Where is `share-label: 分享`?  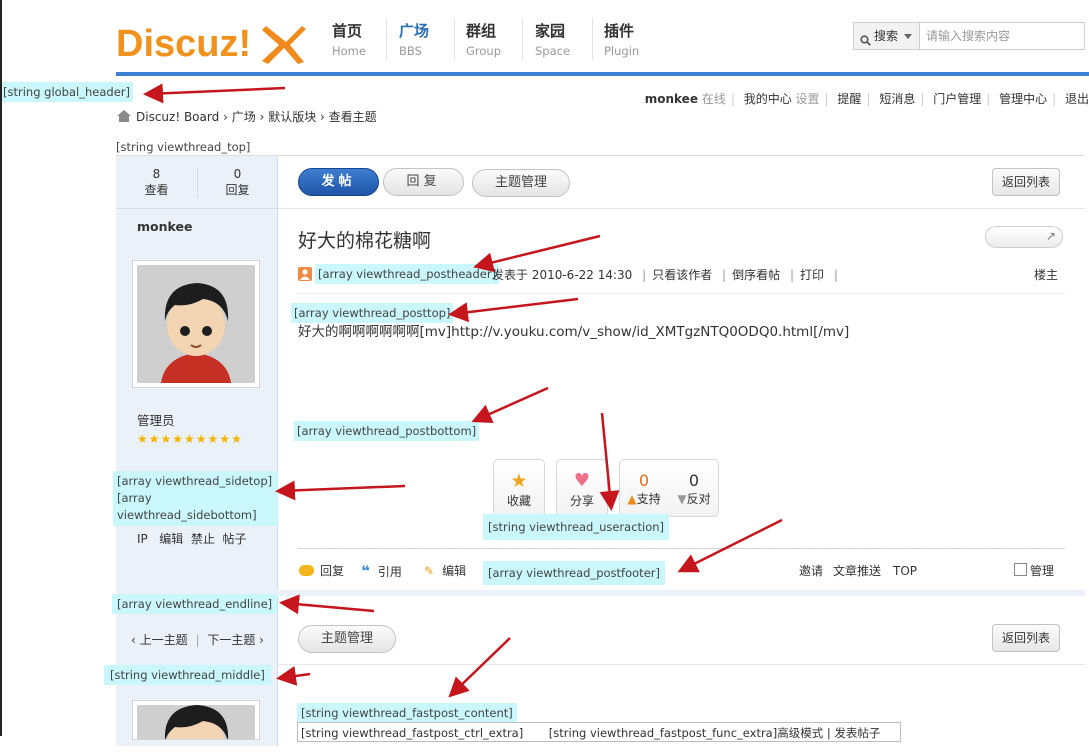 share-label: 分享 is located at coordinates (581, 501).